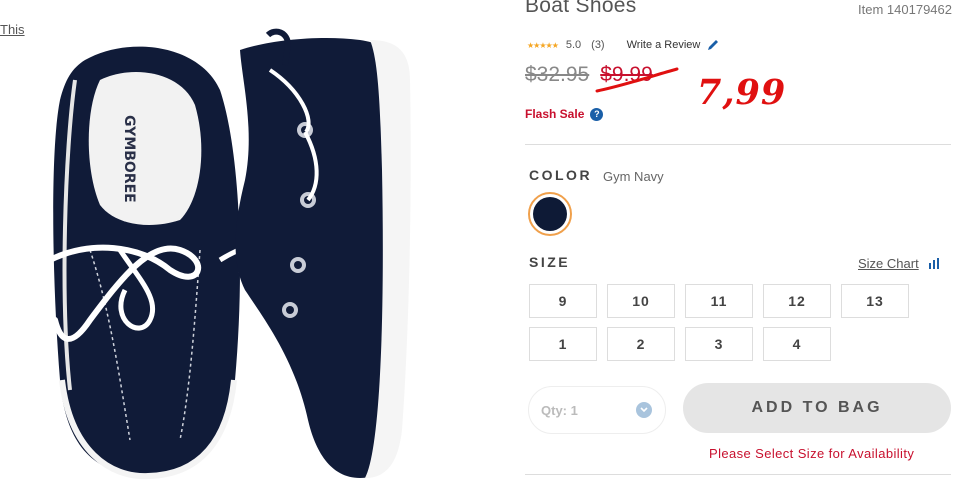  Describe the element at coordinates (581, 8) in the screenshot. I see `product-title: Boat Shoes` at that location.